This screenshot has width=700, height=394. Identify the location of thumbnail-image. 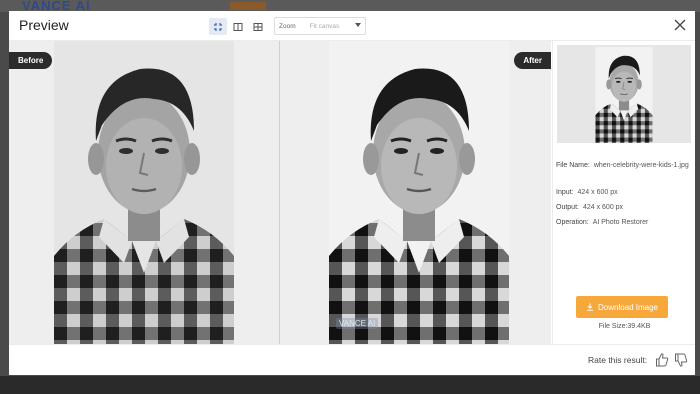
(624, 95).